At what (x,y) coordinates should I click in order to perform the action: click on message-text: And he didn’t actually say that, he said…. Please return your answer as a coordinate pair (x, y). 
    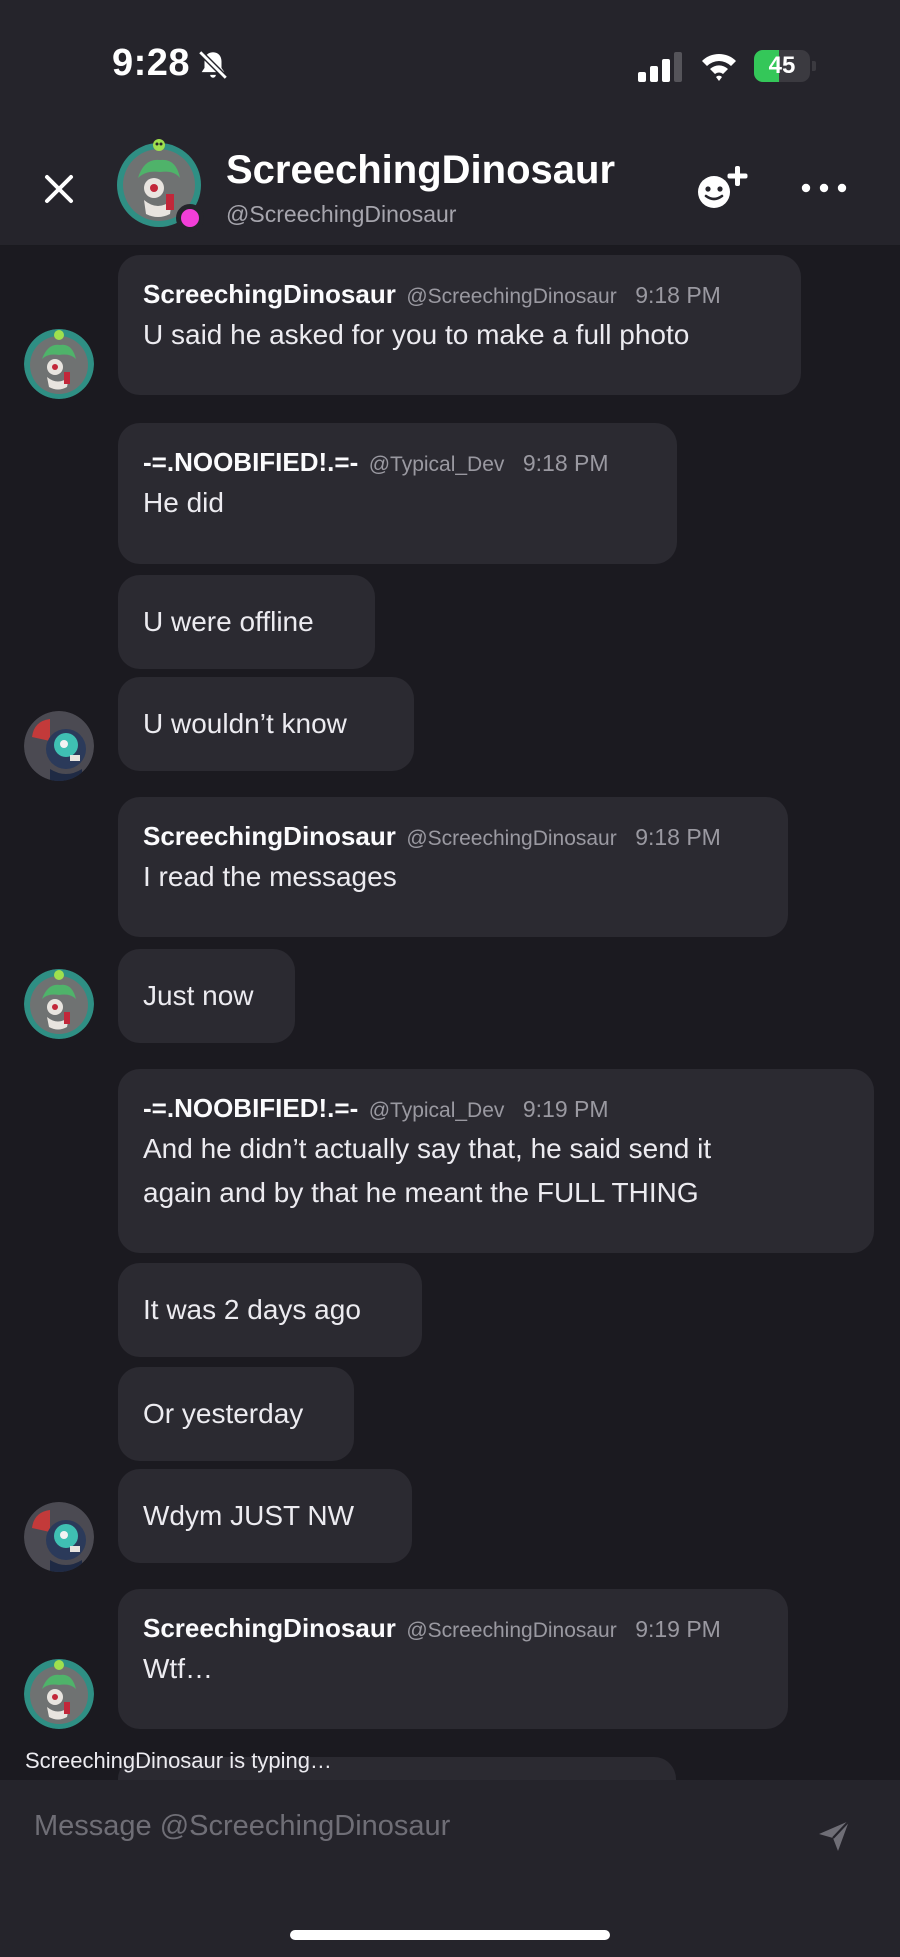
    Looking at the image, I should click on (427, 1170).